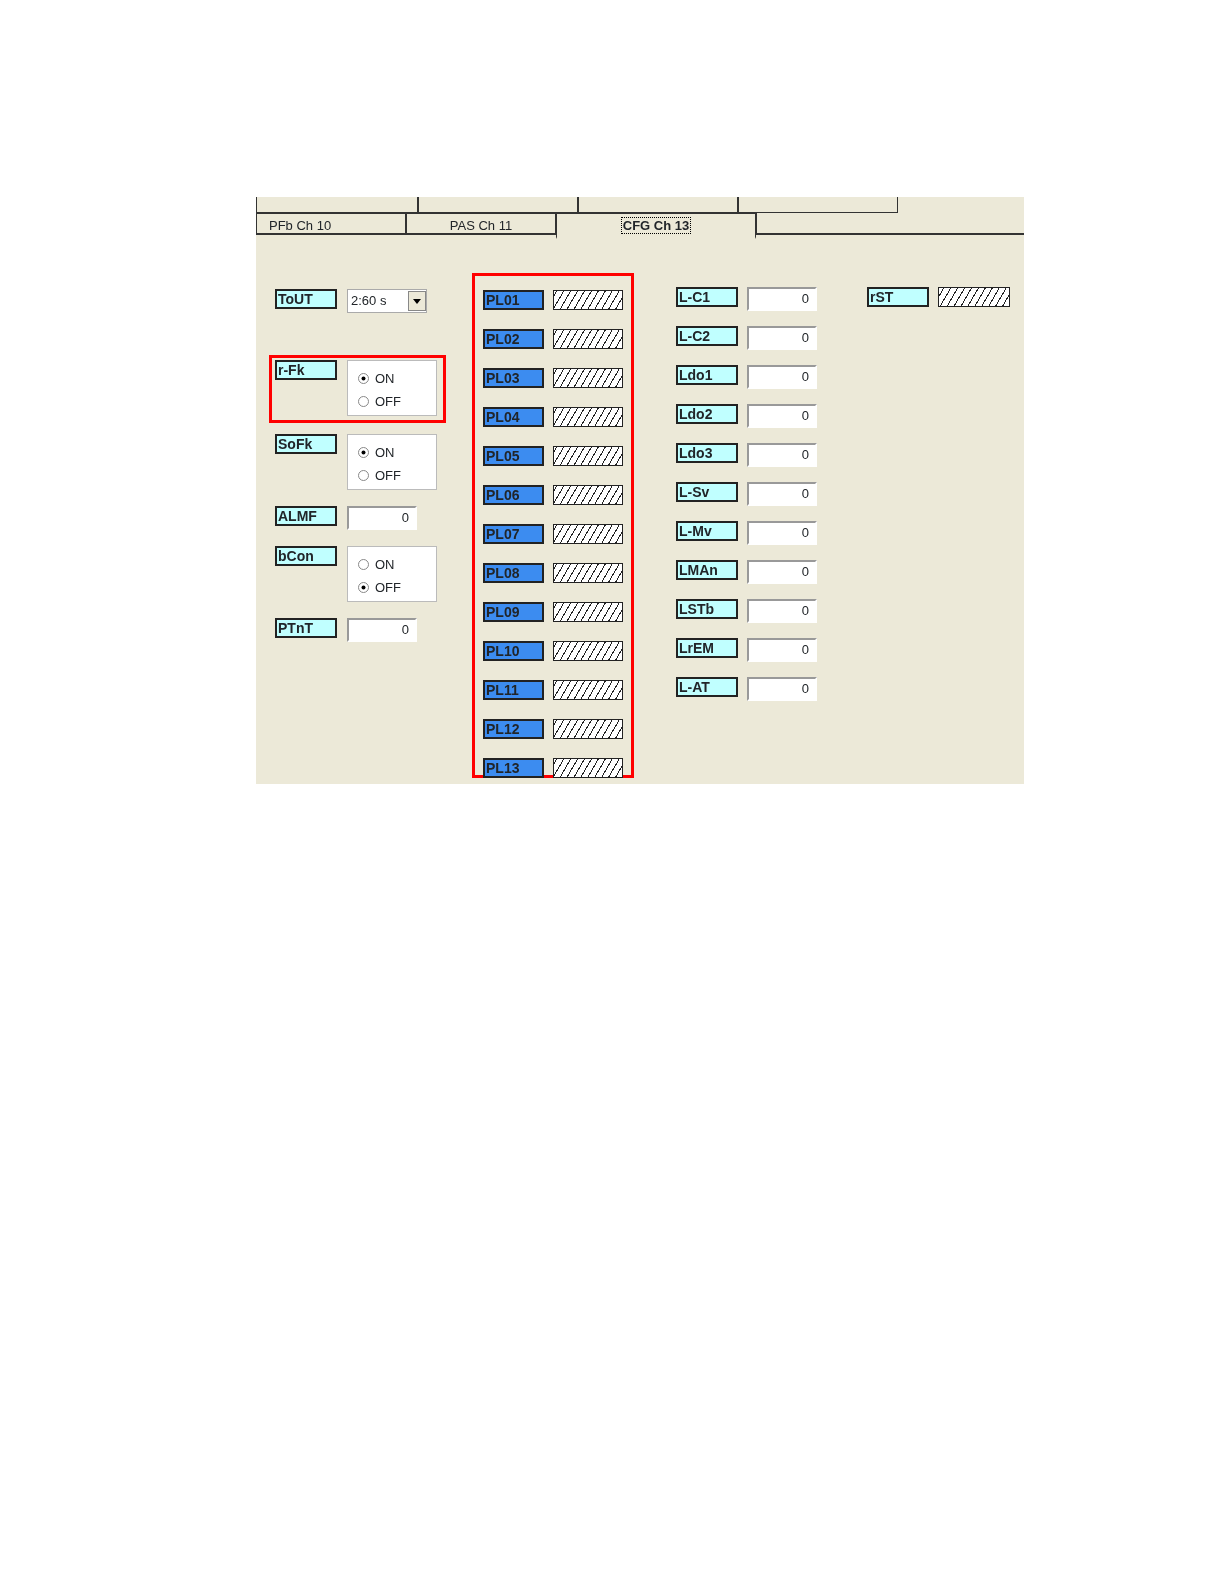  Describe the element at coordinates (513, 534) in the screenshot. I see `parameter-label: PL07` at that location.